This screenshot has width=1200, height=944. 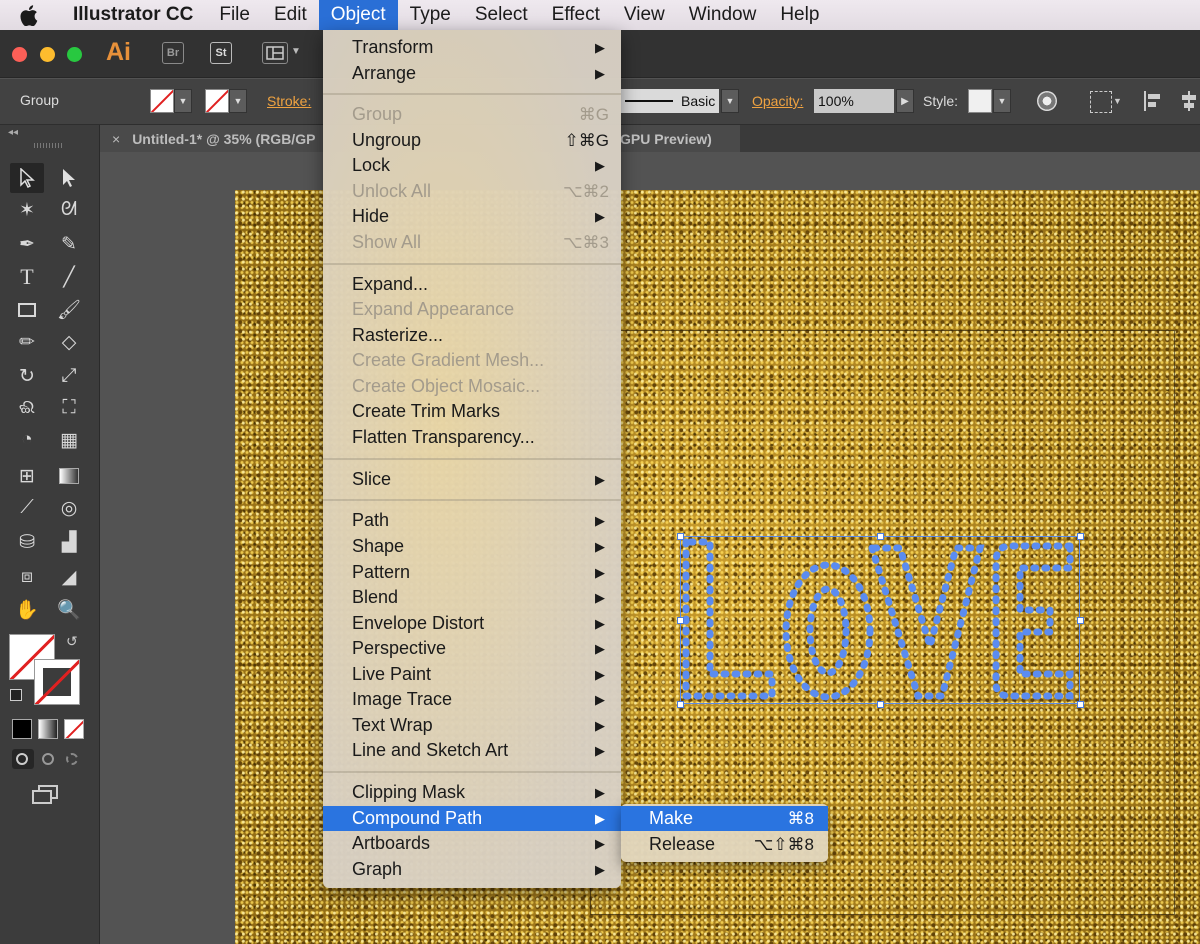 What do you see at coordinates (799, 15) in the screenshot?
I see `menu-help: Help` at bounding box center [799, 15].